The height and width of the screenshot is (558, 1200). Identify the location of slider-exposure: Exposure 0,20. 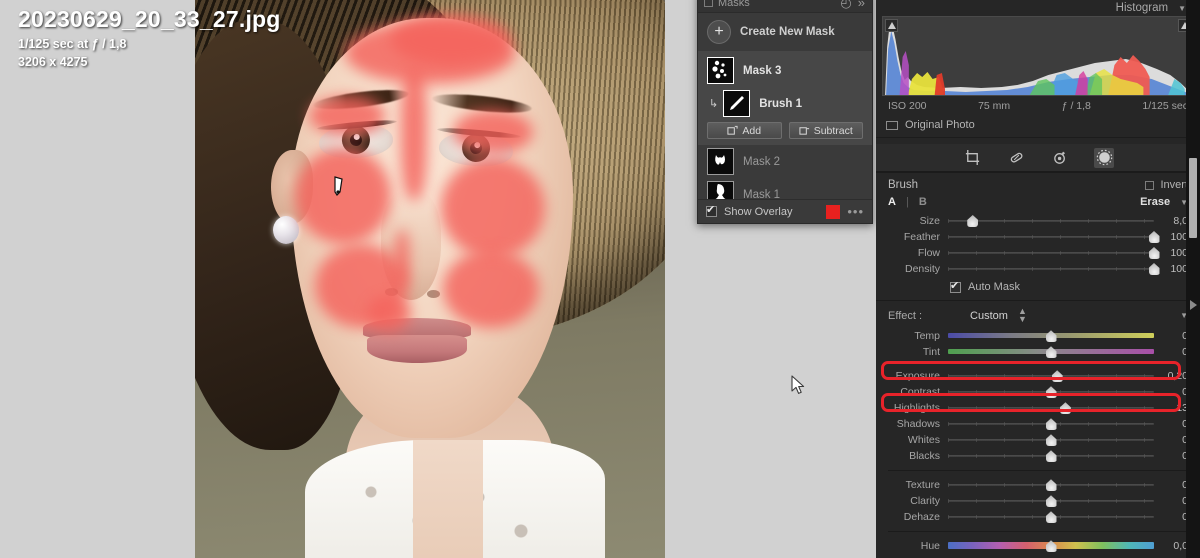
(1038, 376).